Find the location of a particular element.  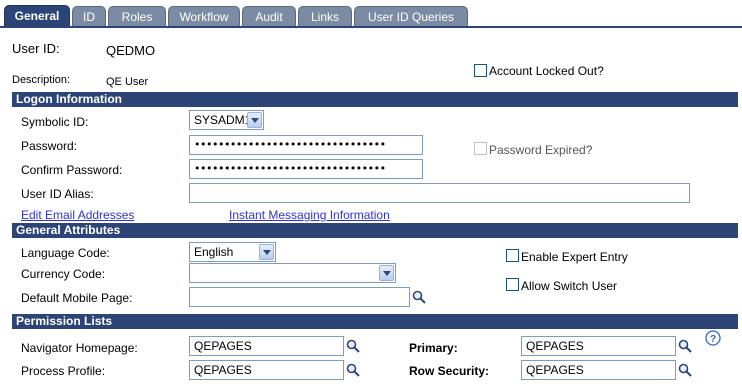

symbolic-id-select: SYSADM1 is located at coordinates (226, 120).